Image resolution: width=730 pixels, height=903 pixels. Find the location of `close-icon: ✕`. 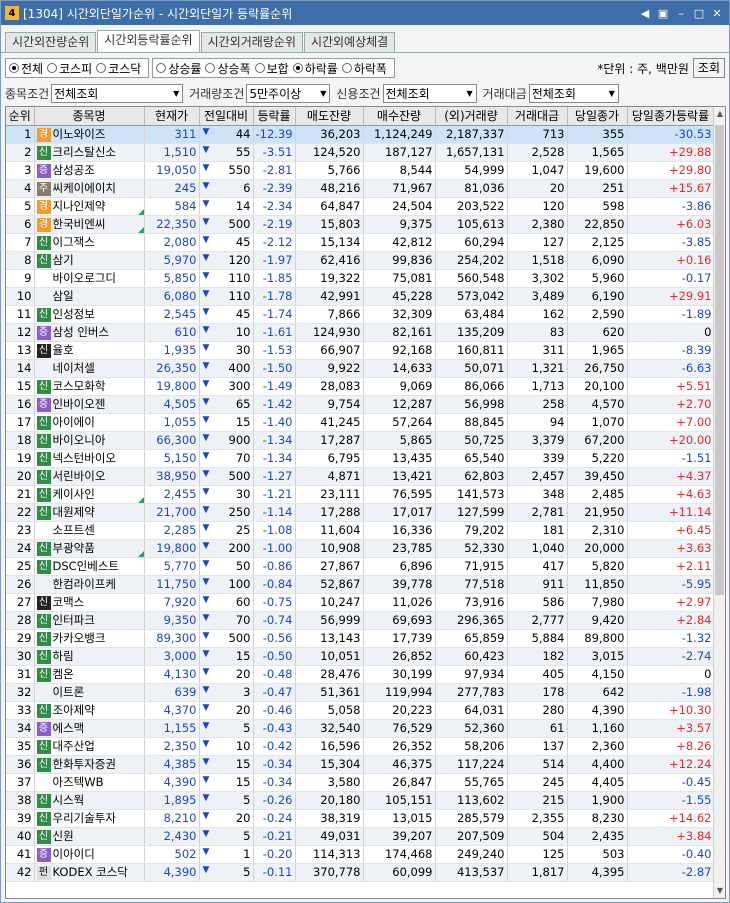

close-icon: ✕ is located at coordinates (717, 13).